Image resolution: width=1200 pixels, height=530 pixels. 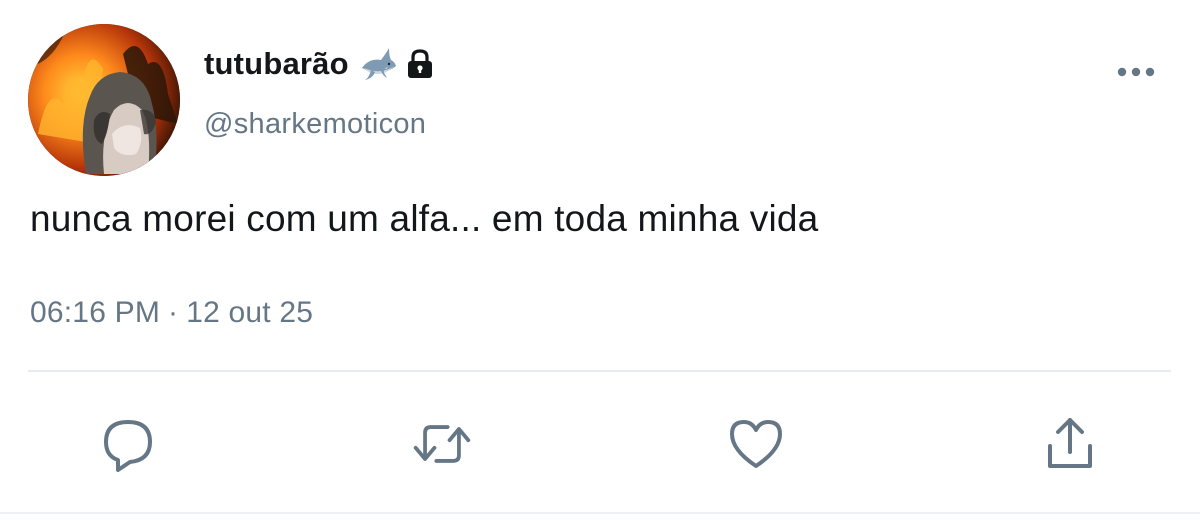 I want to click on more-dots-icon, so click(x=1136, y=72).